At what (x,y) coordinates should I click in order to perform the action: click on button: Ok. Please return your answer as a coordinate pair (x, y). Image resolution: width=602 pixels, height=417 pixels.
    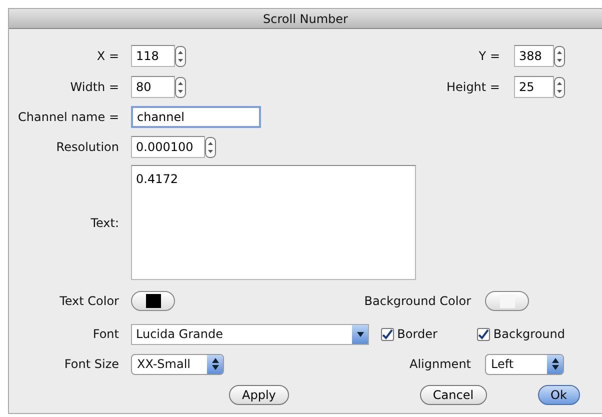
    Looking at the image, I should click on (559, 395).